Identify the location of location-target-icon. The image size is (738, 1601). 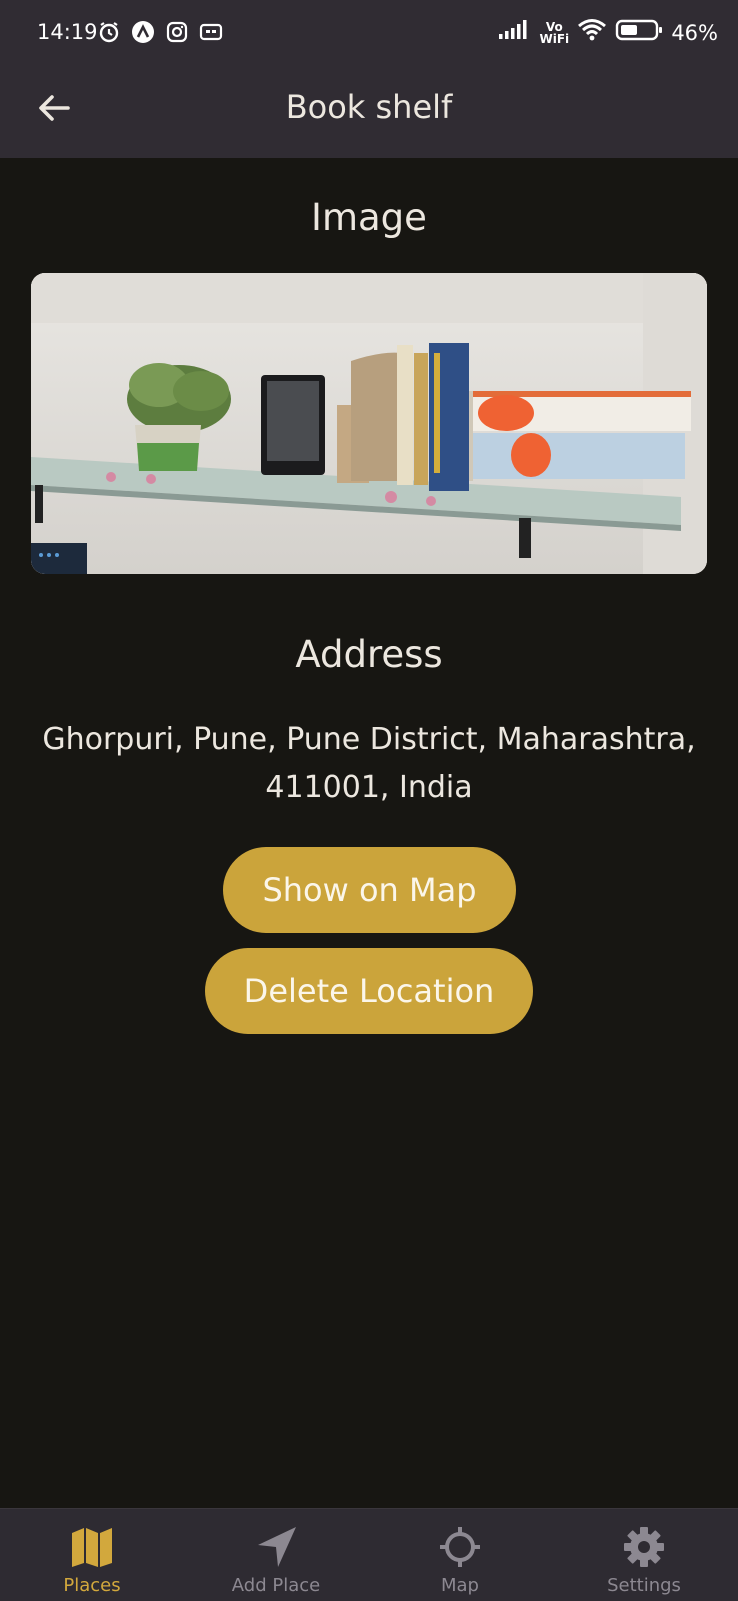
(460, 1547).